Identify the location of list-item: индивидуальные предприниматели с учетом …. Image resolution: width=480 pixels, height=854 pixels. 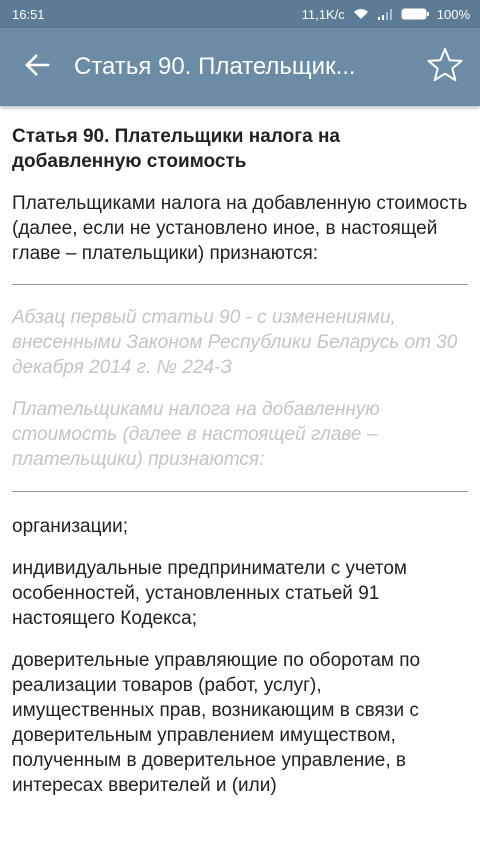
(209, 593).